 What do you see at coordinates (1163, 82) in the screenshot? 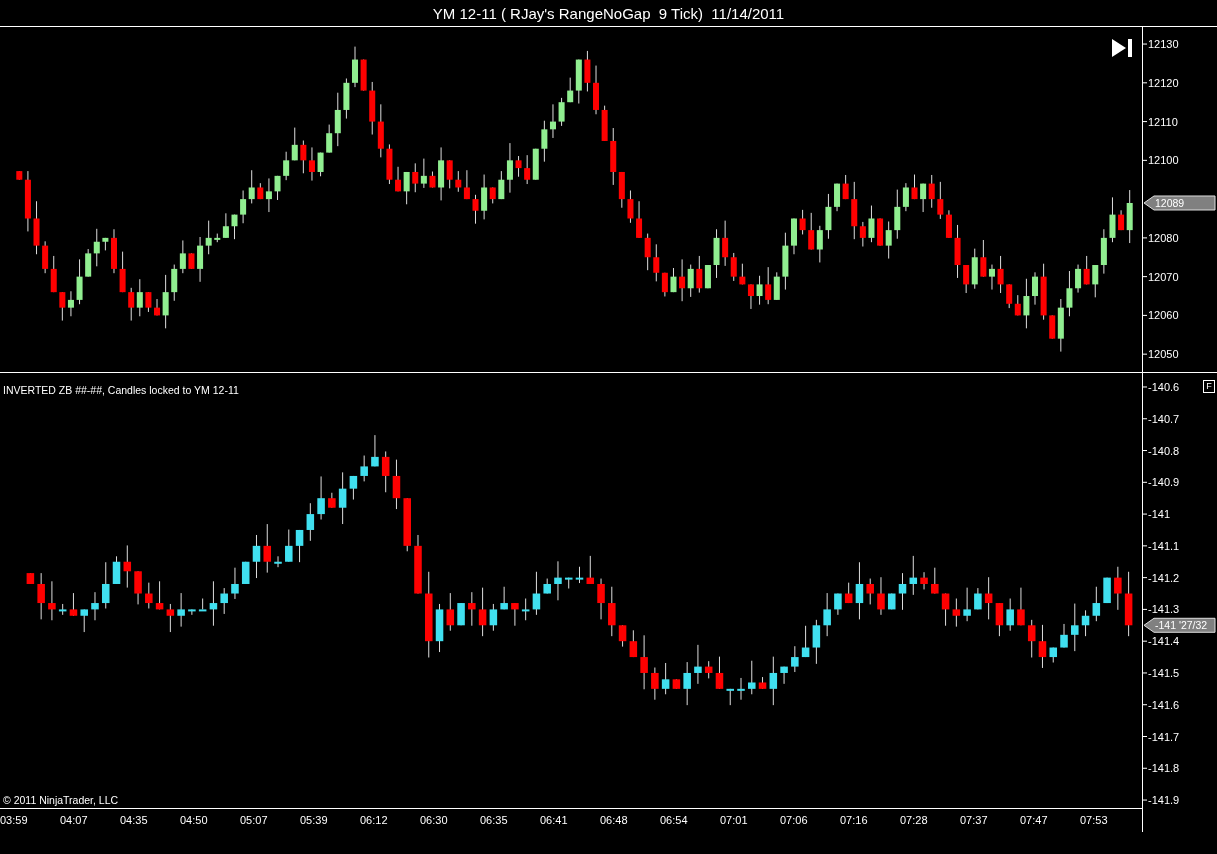
I see `y-axis-label: 12120` at bounding box center [1163, 82].